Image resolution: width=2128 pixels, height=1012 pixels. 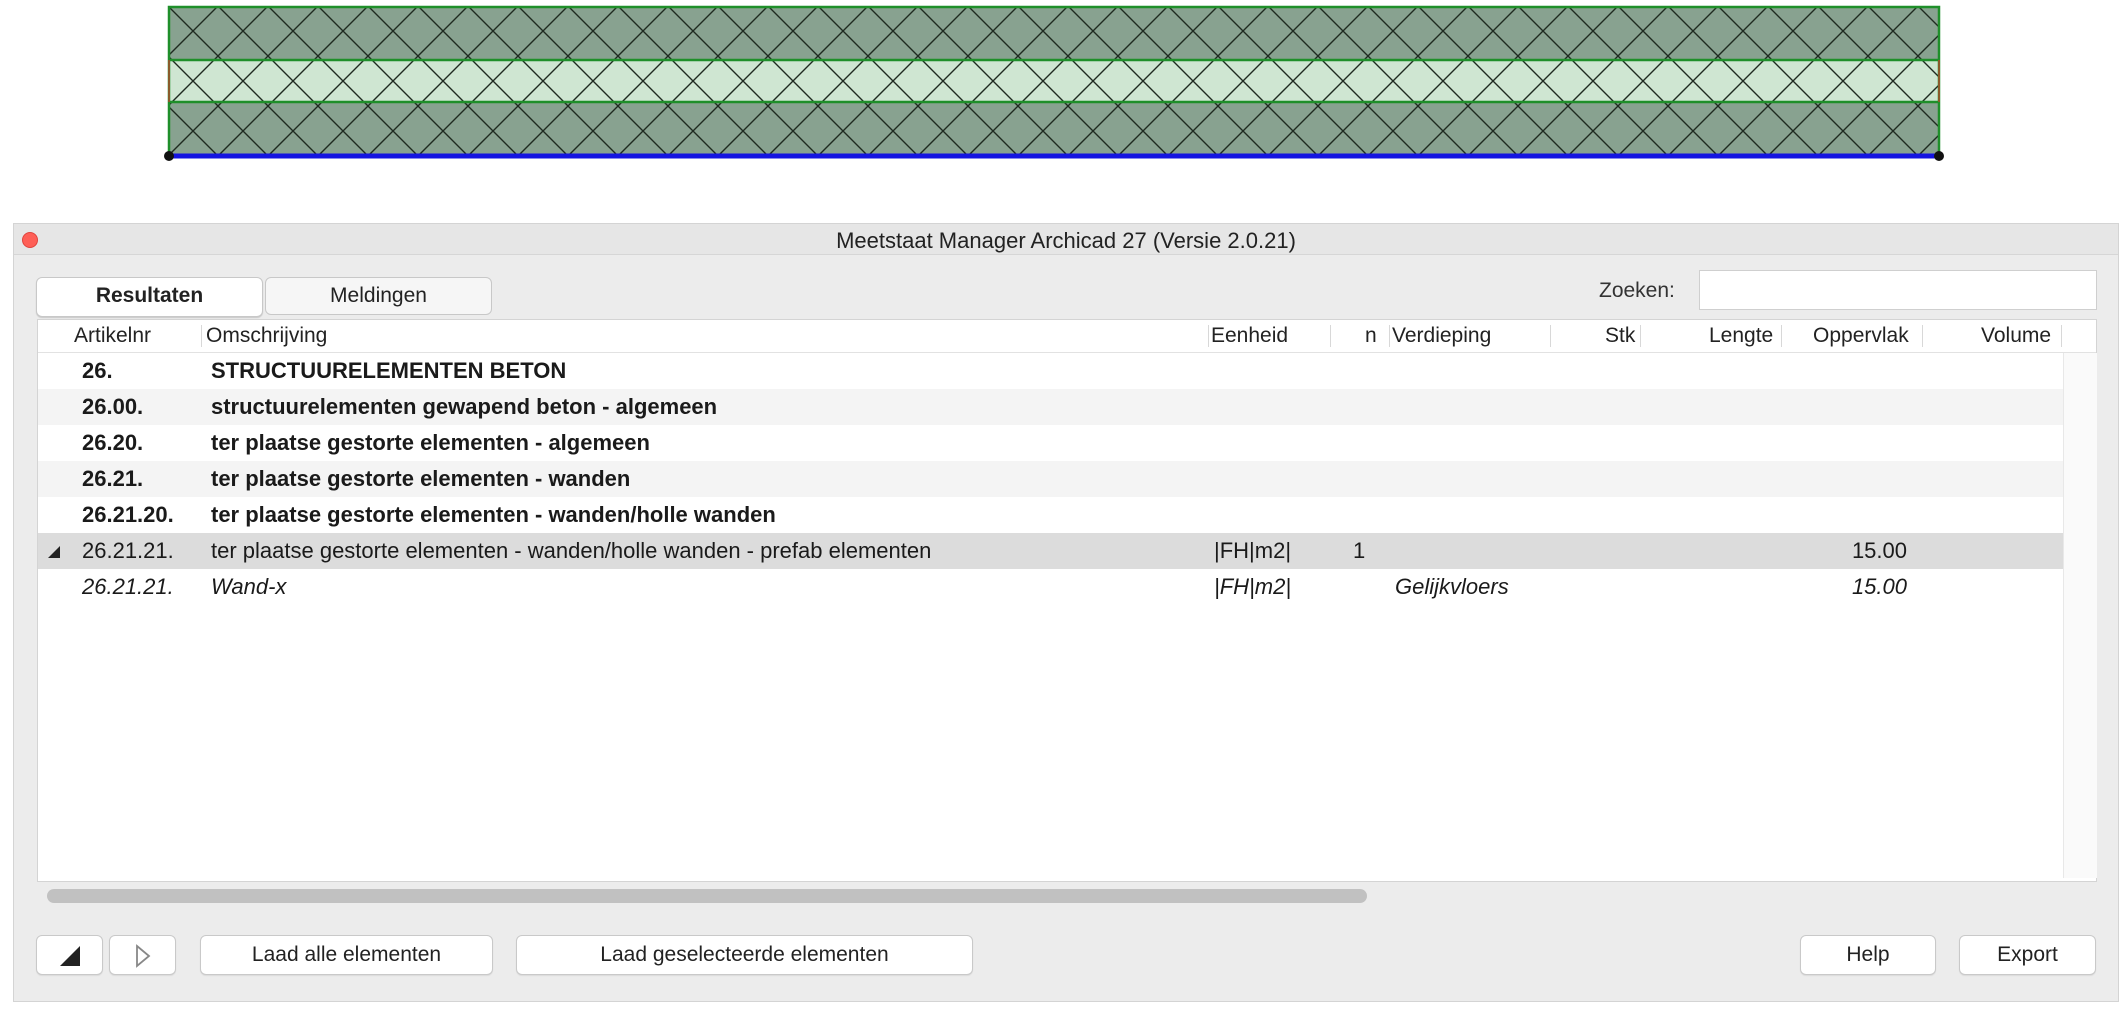 What do you see at coordinates (2080, 615) in the screenshot?
I see `vertical-scrollbar` at bounding box center [2080, 615].